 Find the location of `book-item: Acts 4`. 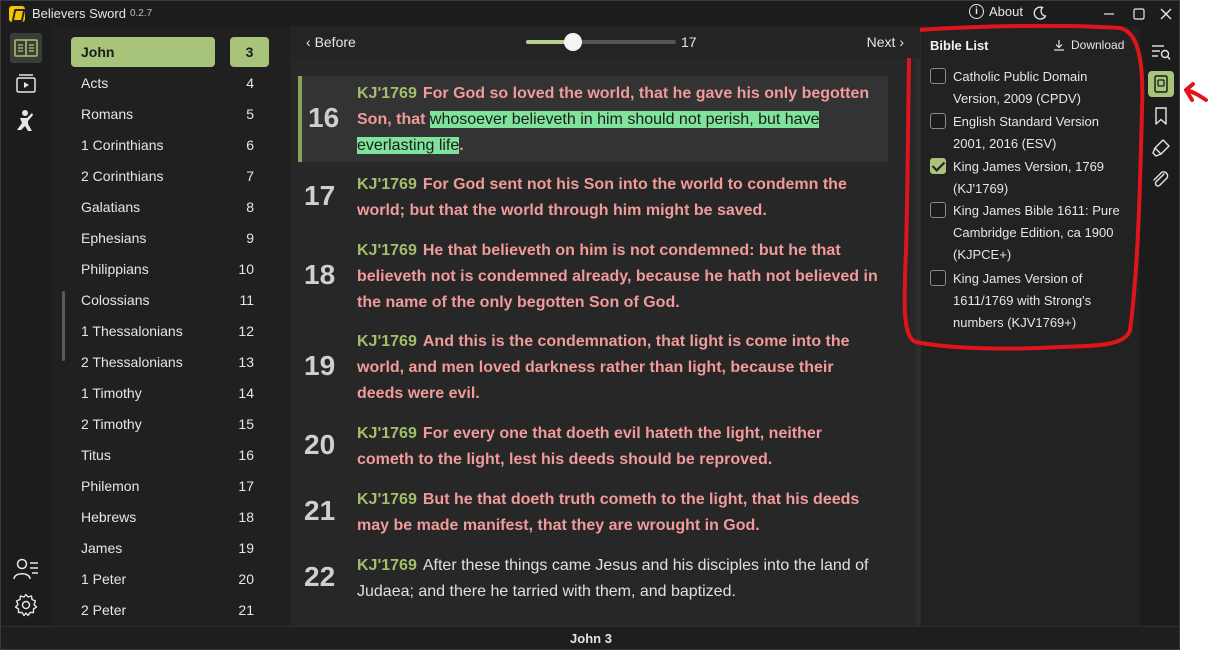

book-item: Acts 4 is located at coordinates (170, 83).